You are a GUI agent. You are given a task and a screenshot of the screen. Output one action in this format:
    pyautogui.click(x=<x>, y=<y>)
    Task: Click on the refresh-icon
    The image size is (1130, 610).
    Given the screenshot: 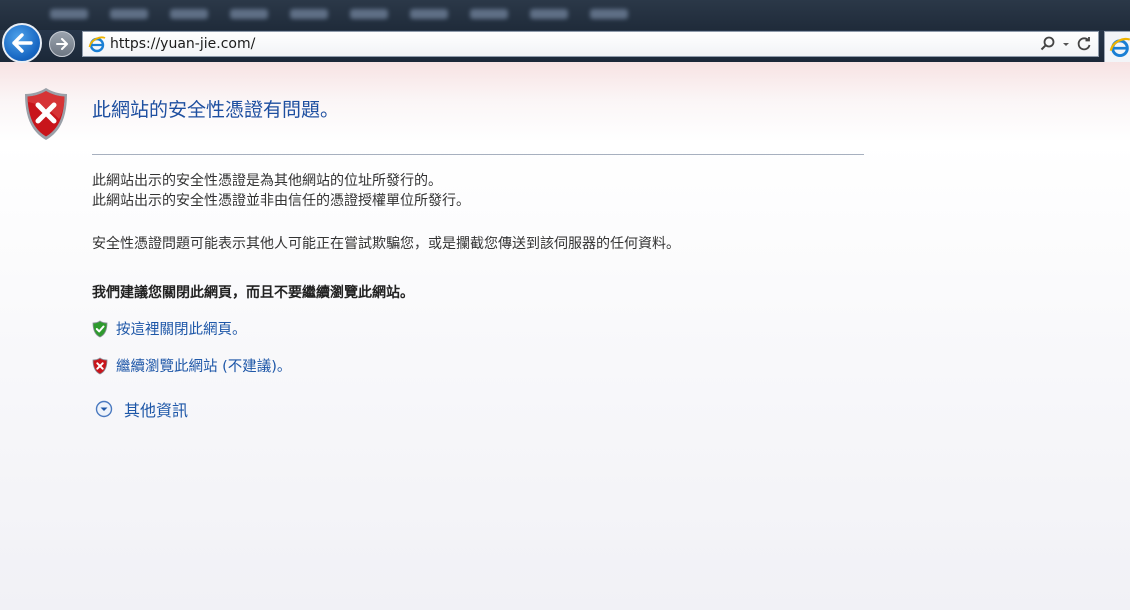 What is the action you would take?
    pyautogui.click(x=1084, y=44)
    